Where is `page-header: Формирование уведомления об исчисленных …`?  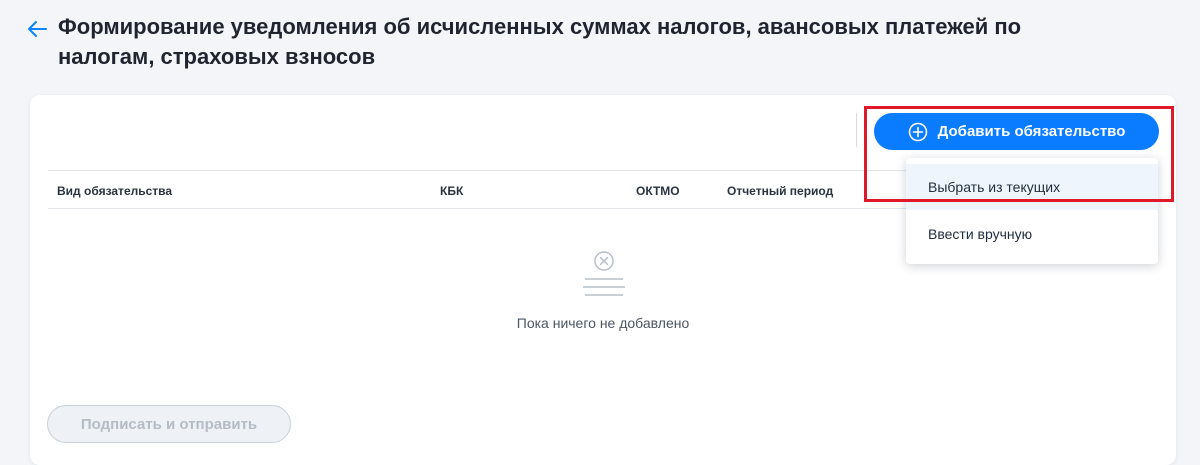
page-header: Формирование уведомления об исчисленных … is located at coordinates (601, 42).